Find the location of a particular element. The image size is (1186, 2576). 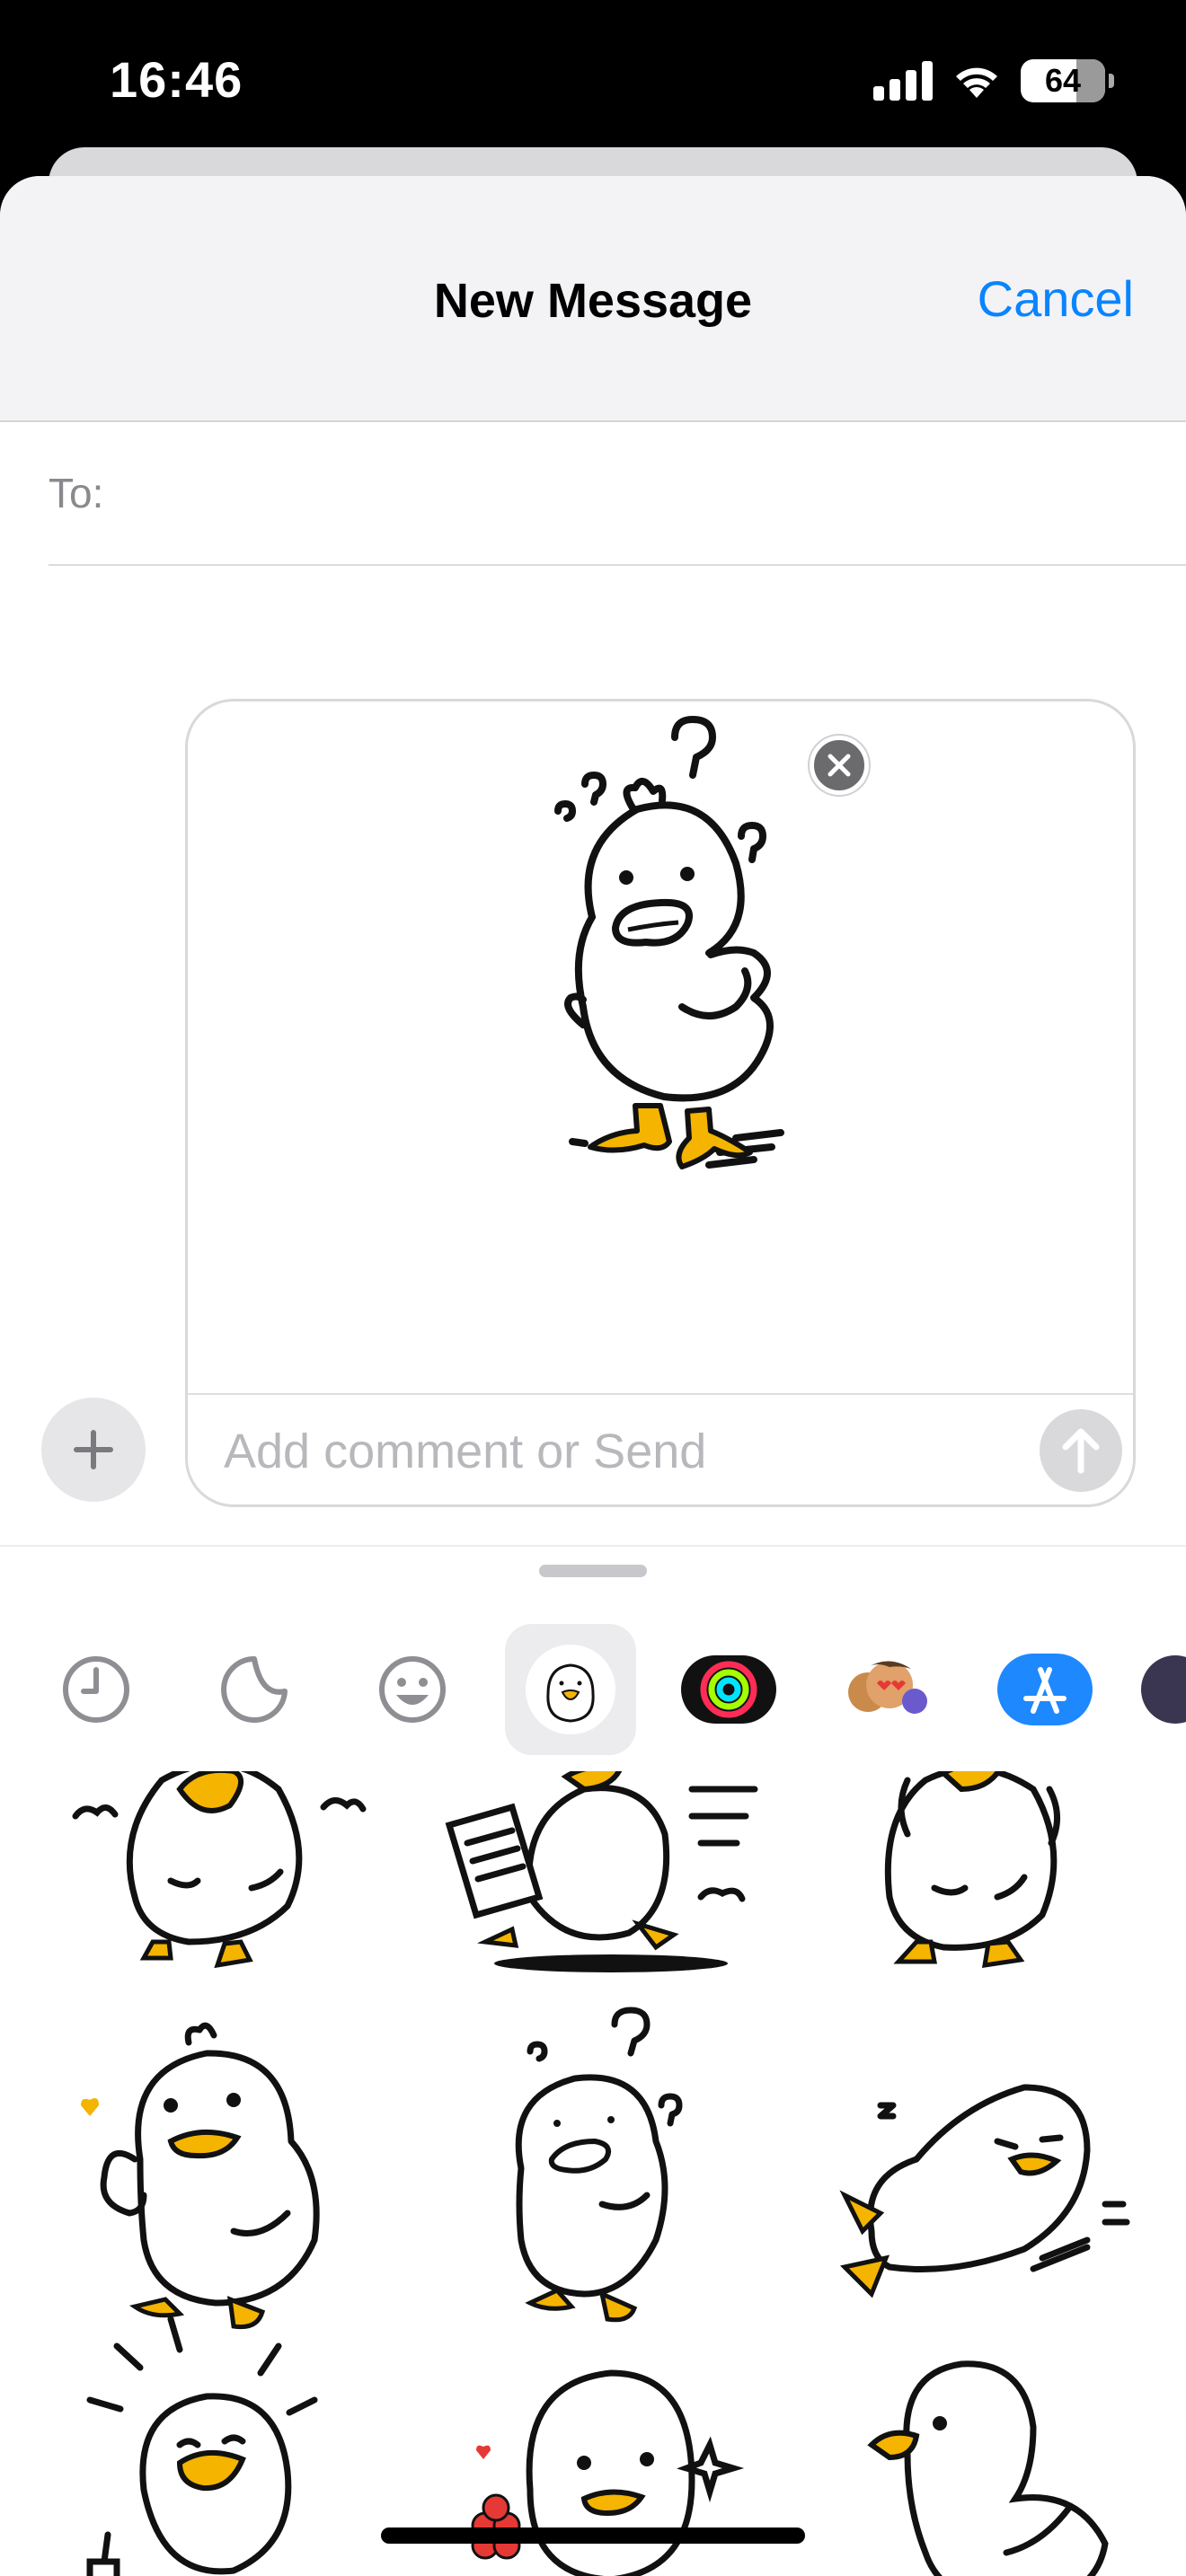

add-attachment-button is located at coordinates (93, 1450).